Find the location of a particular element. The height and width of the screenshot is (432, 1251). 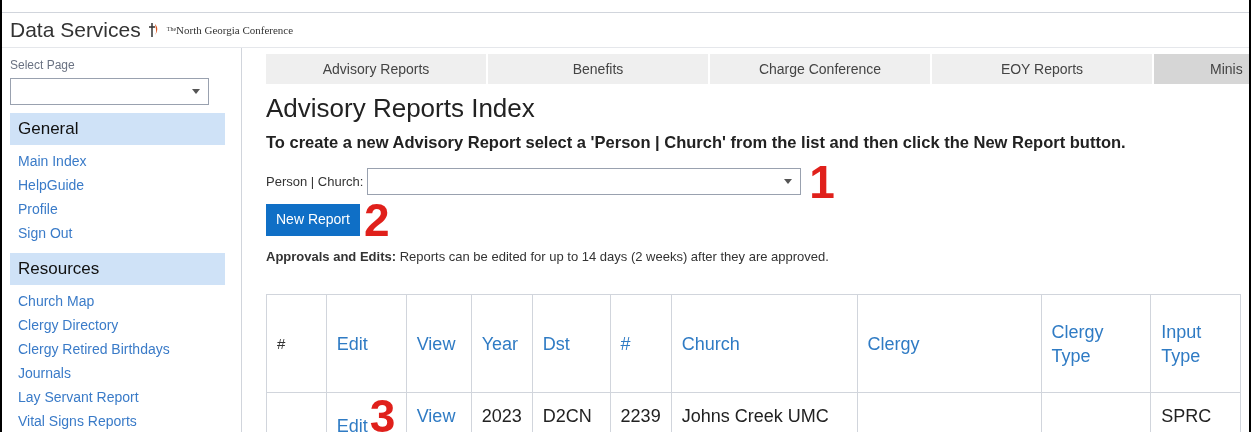

sidebar-link: Clergy Directory is located at coordinates (125, 325).